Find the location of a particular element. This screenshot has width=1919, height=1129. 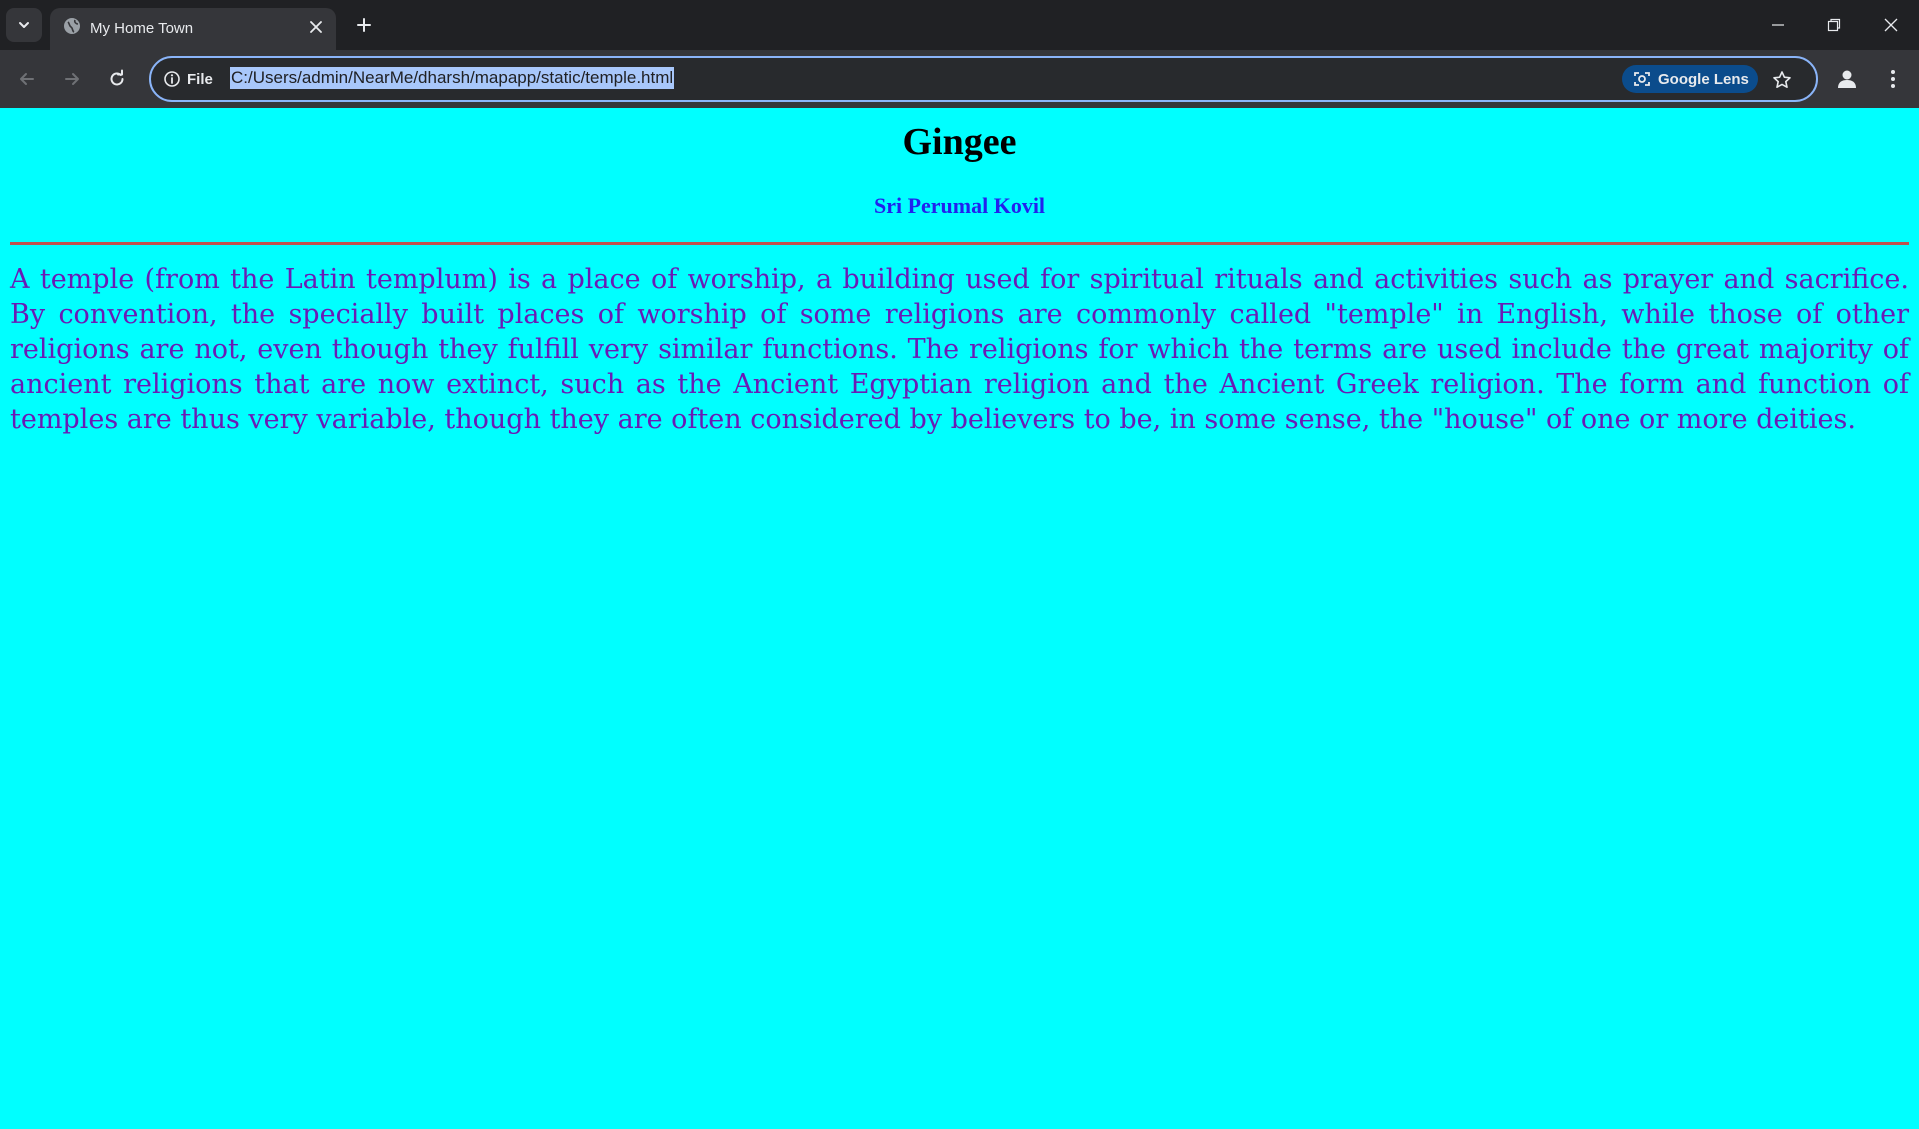

bookmark-button is located at coordinates (1782, 80).